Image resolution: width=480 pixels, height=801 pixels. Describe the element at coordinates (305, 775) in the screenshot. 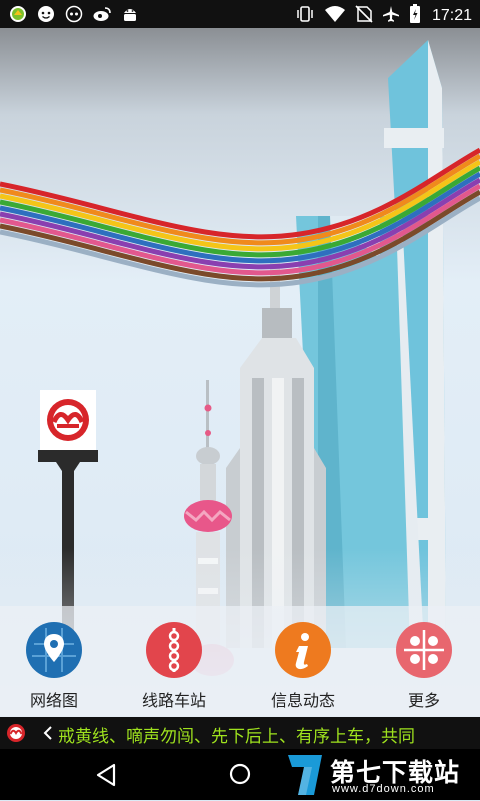

I see `watermark-logo-icon` at that location.